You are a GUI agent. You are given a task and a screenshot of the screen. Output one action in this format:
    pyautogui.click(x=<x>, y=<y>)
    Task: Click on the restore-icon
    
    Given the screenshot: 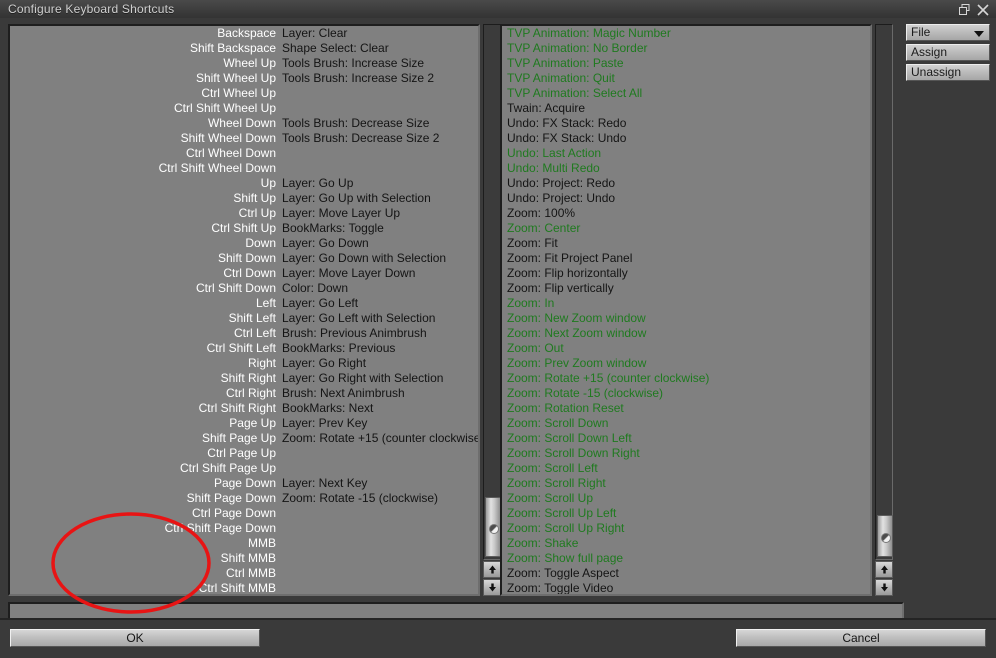 What is the action you would take?
    pyautogui.click(x=964, y=9)
    